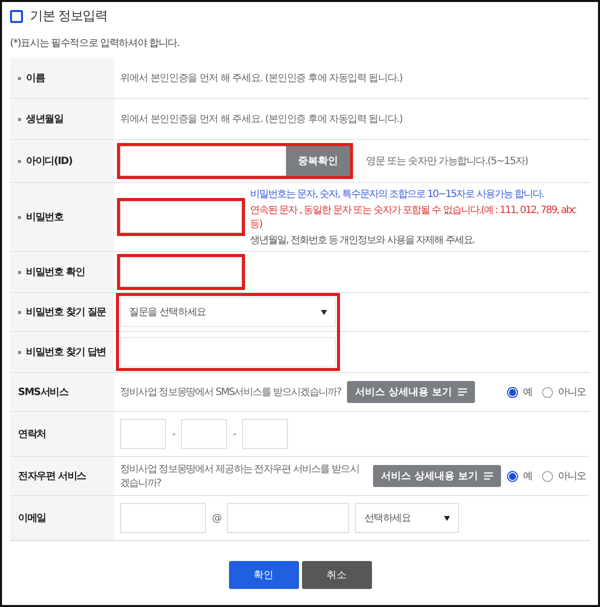  I want to click on service-question: 정비사업 정보몽땅에서 SMS서비스를 받으시겠습니까?, so click(230, 392).